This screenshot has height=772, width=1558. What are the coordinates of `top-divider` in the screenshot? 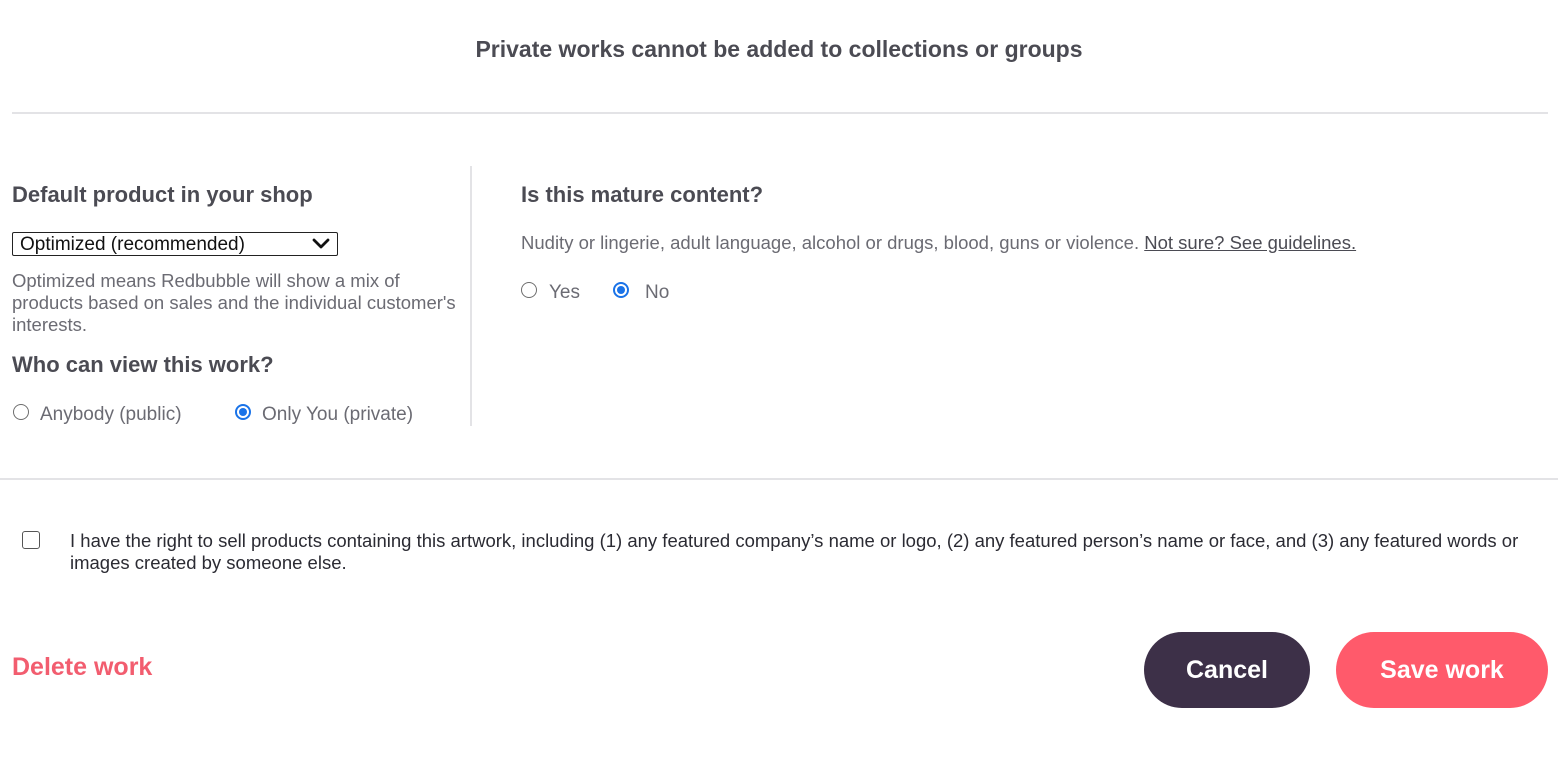 It's located at (780, 113).